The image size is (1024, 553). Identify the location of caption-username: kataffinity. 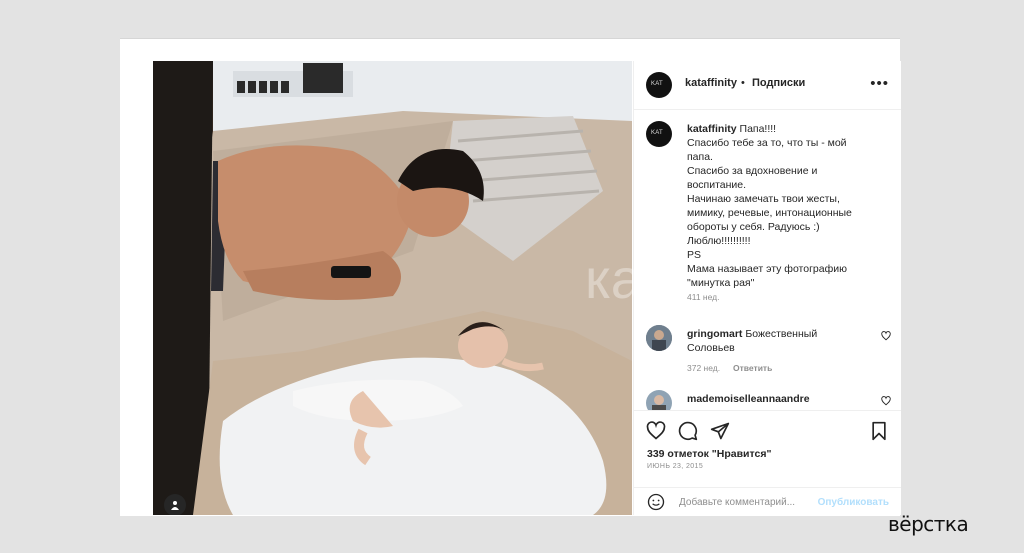
(712, 129).